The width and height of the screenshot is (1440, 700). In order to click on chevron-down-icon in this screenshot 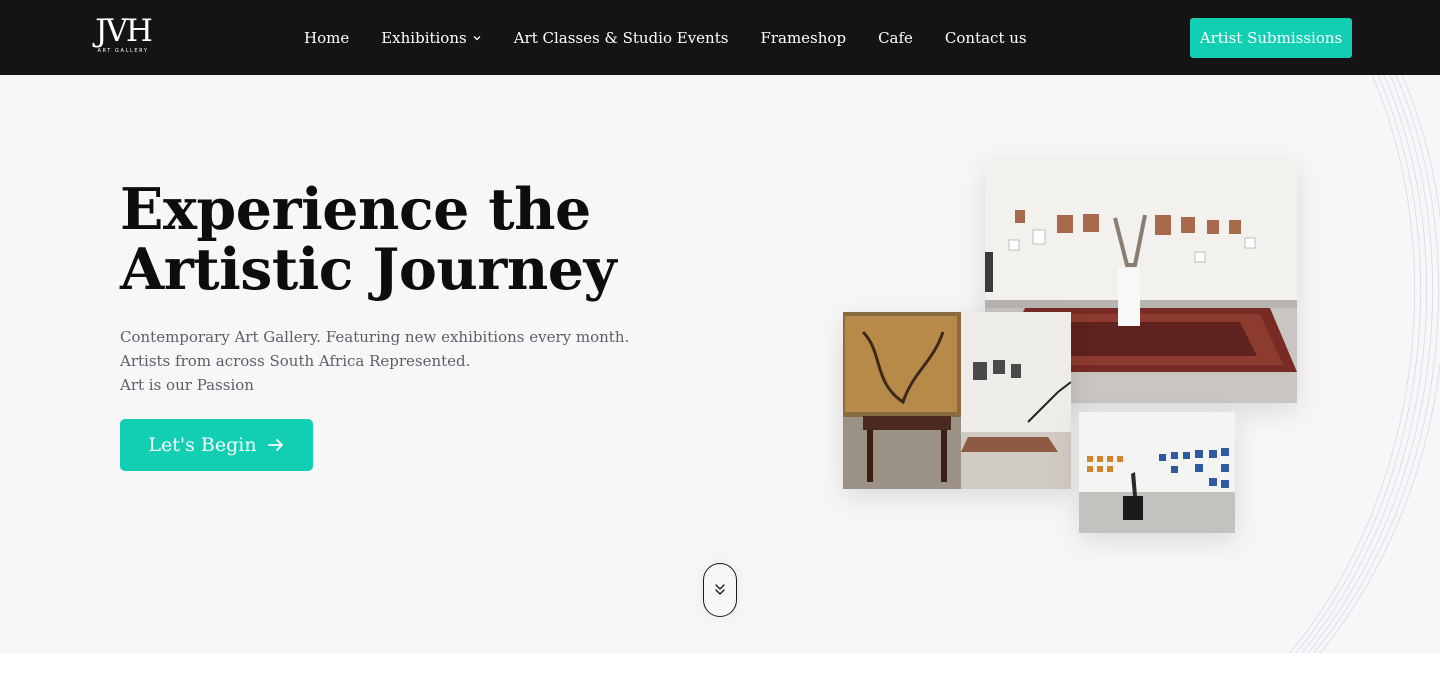, I will do `click(477, 37)`.